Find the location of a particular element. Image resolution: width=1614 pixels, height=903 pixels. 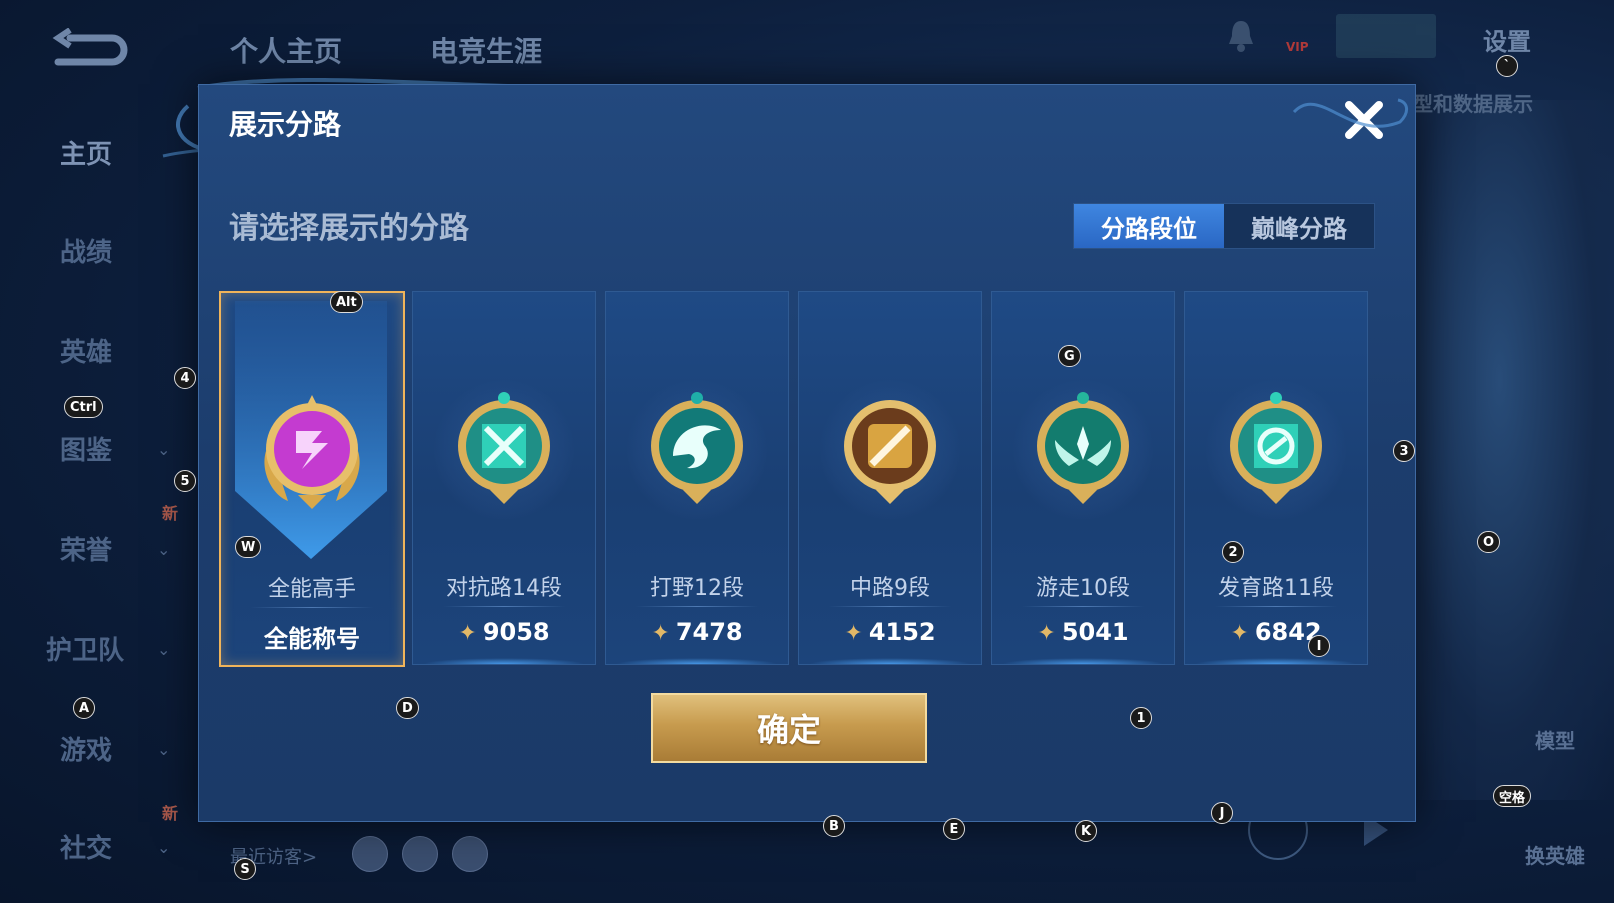

key-hint-a: A is located at coordinates (84, 708).